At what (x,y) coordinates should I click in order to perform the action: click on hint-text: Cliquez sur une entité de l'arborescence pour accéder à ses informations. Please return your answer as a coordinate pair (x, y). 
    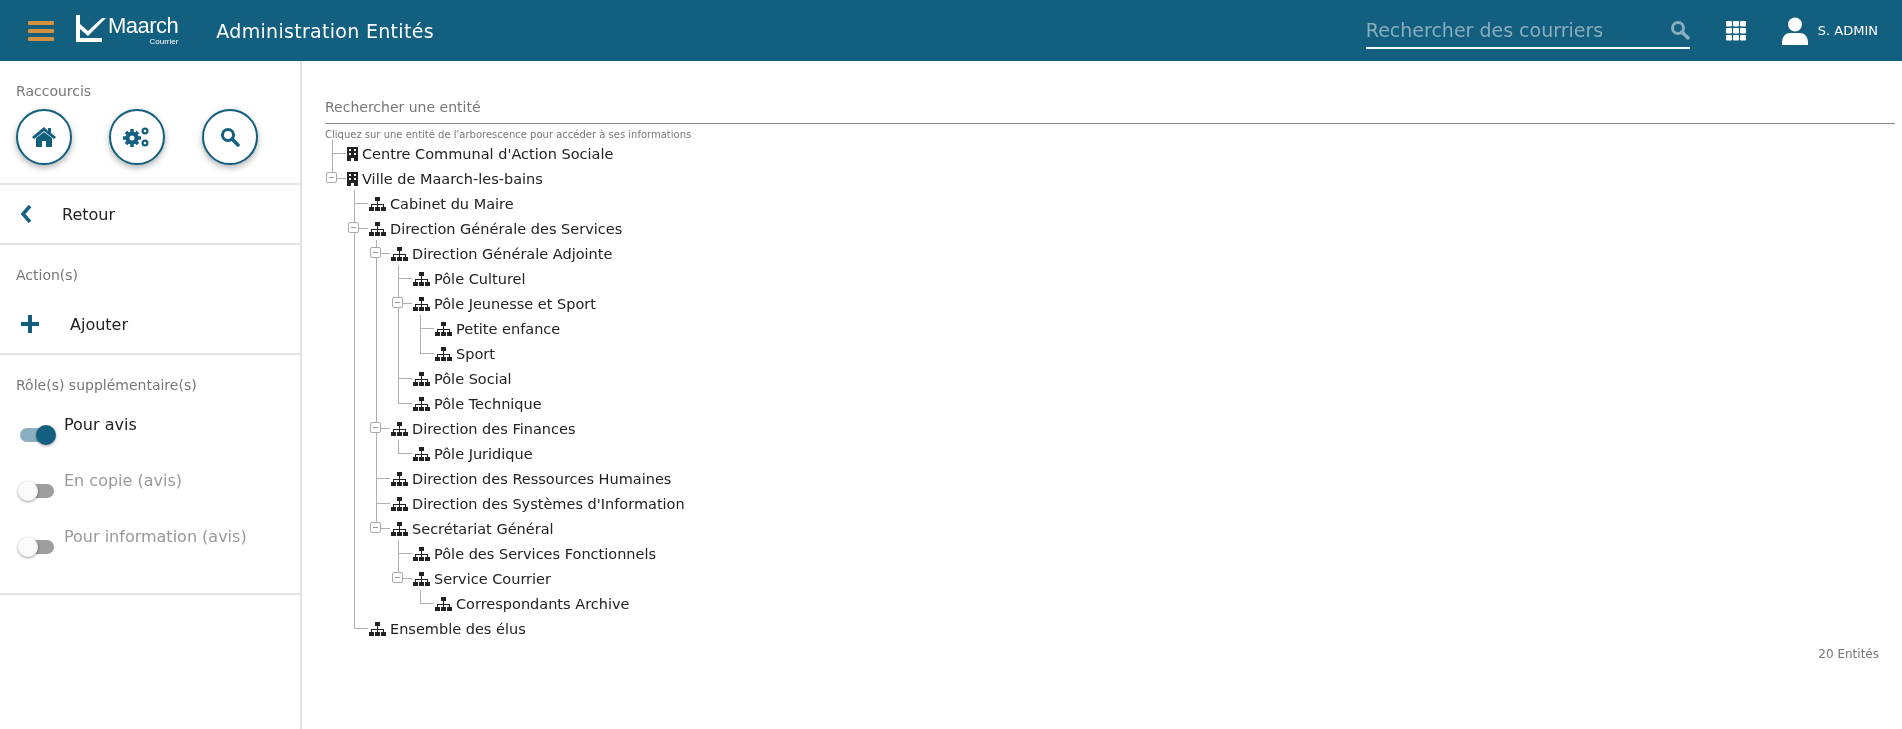
    Looking at the image, I should click on (508, 134).